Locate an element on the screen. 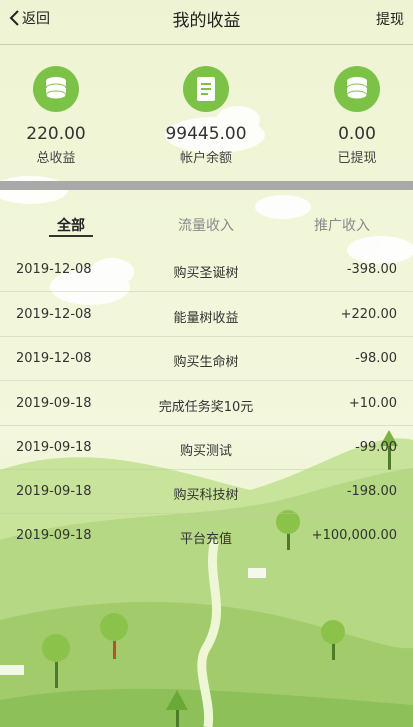  stat-value: 0.00 is located at coordinates (357, 134).